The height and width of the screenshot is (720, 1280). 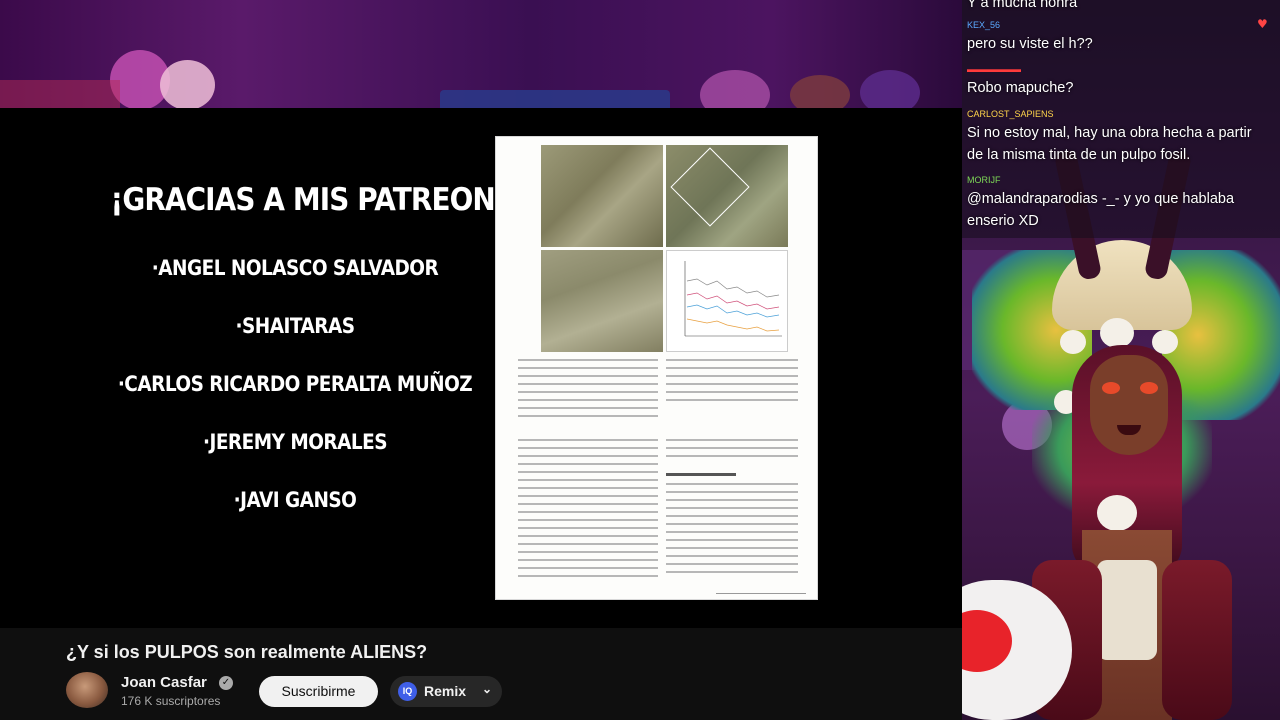 I want to click on channel-name: Joan Casfar, so click(x=164, y=682).